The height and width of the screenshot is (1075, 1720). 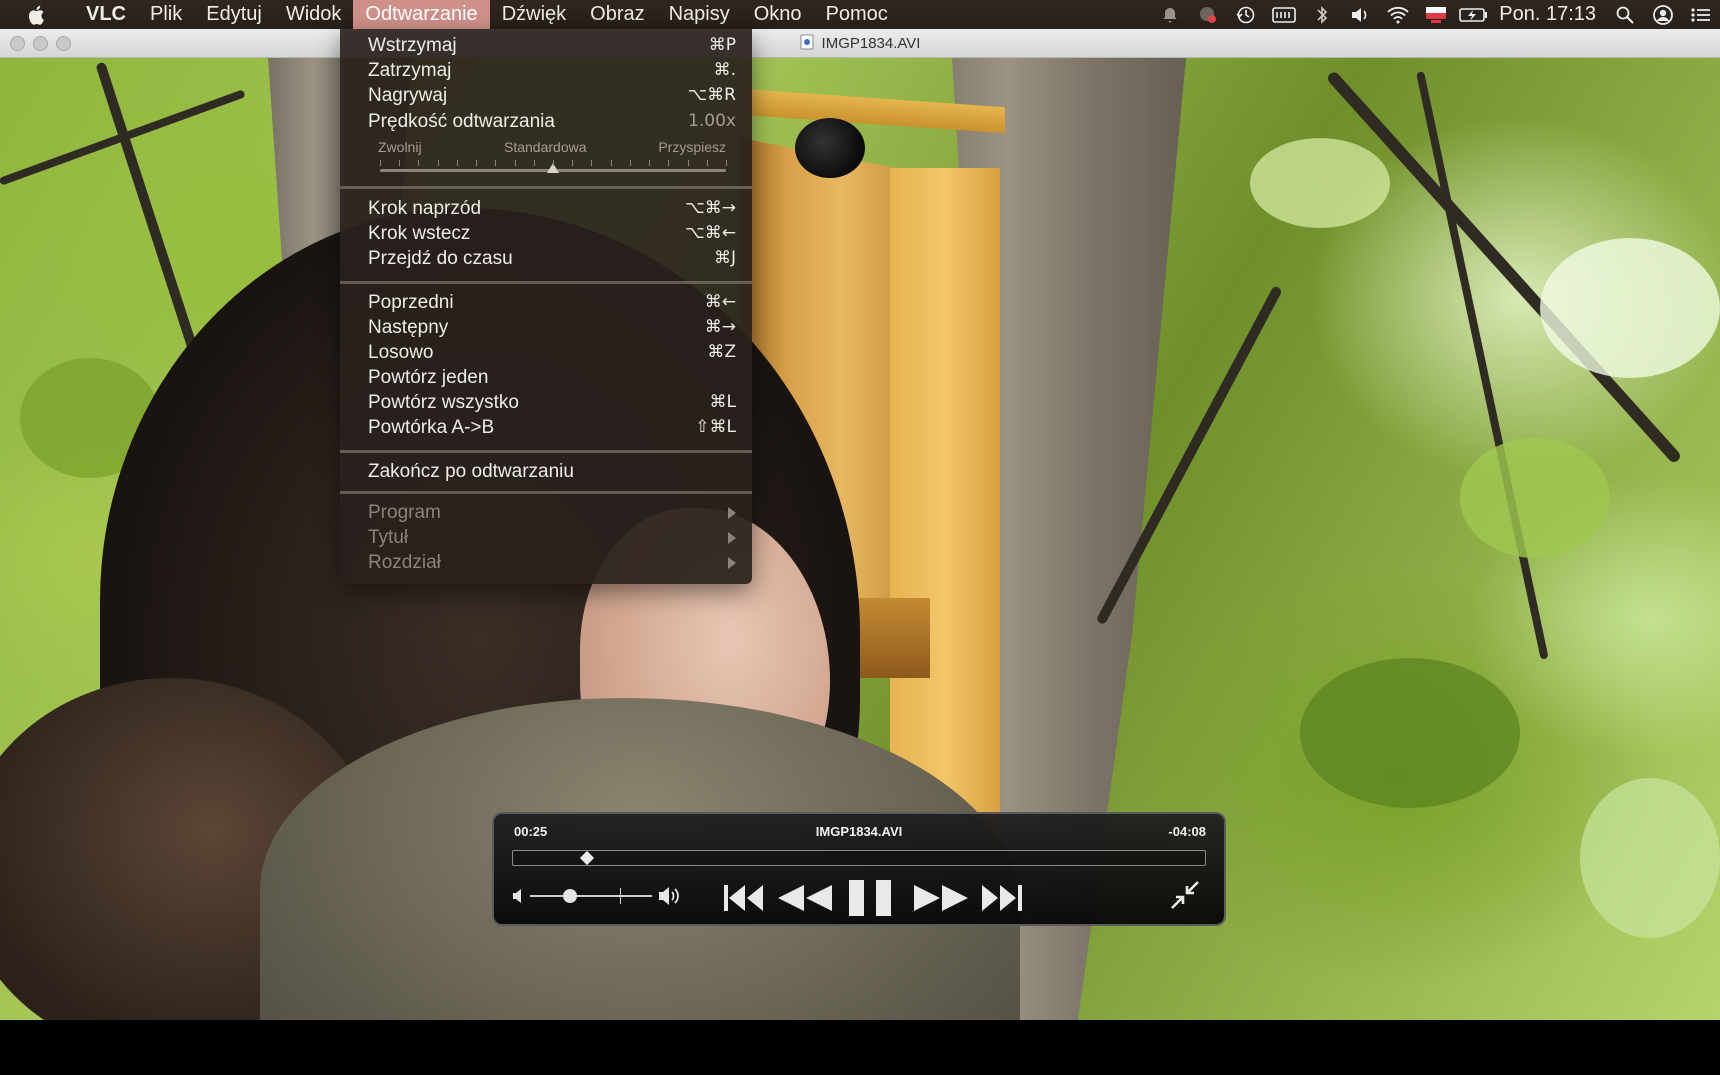 What do you see at coordinates (1002, 898) in the screenshot?
I see `skip-forward-icon` at bounding box center [1002, 898].